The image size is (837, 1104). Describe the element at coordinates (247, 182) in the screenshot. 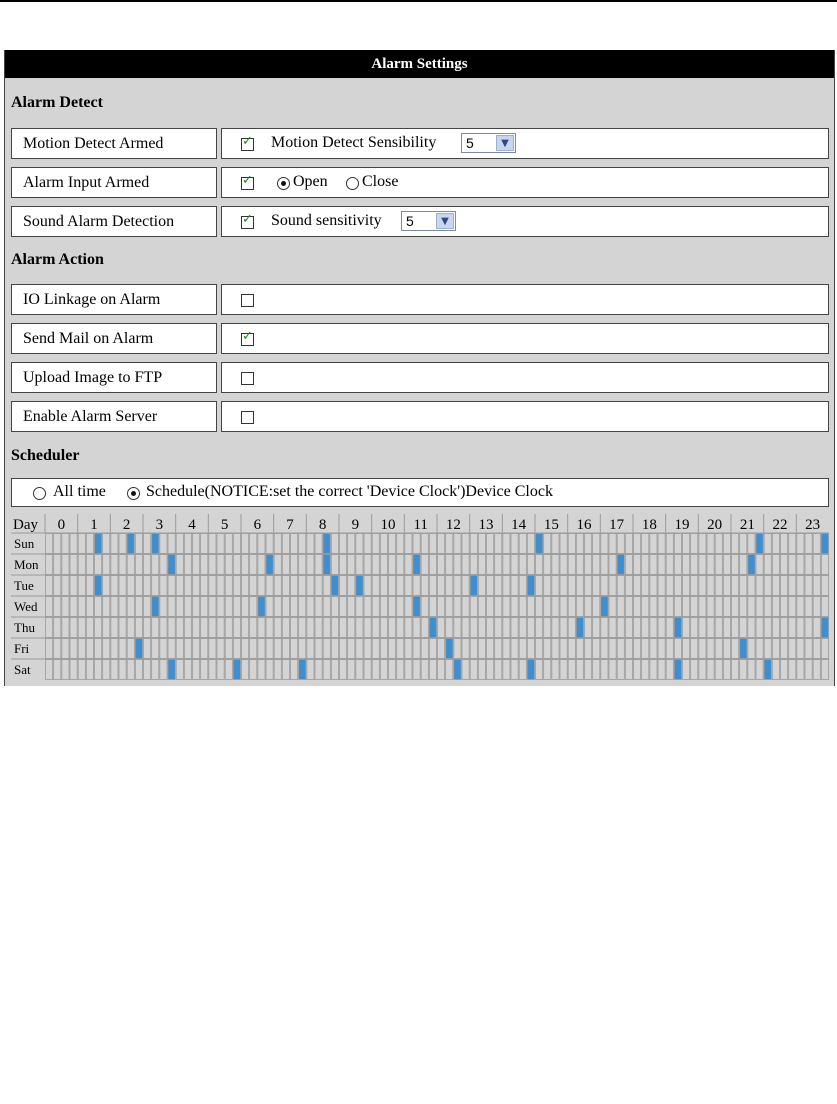

I see `alarm-input-checkbox: ✓` at that location.